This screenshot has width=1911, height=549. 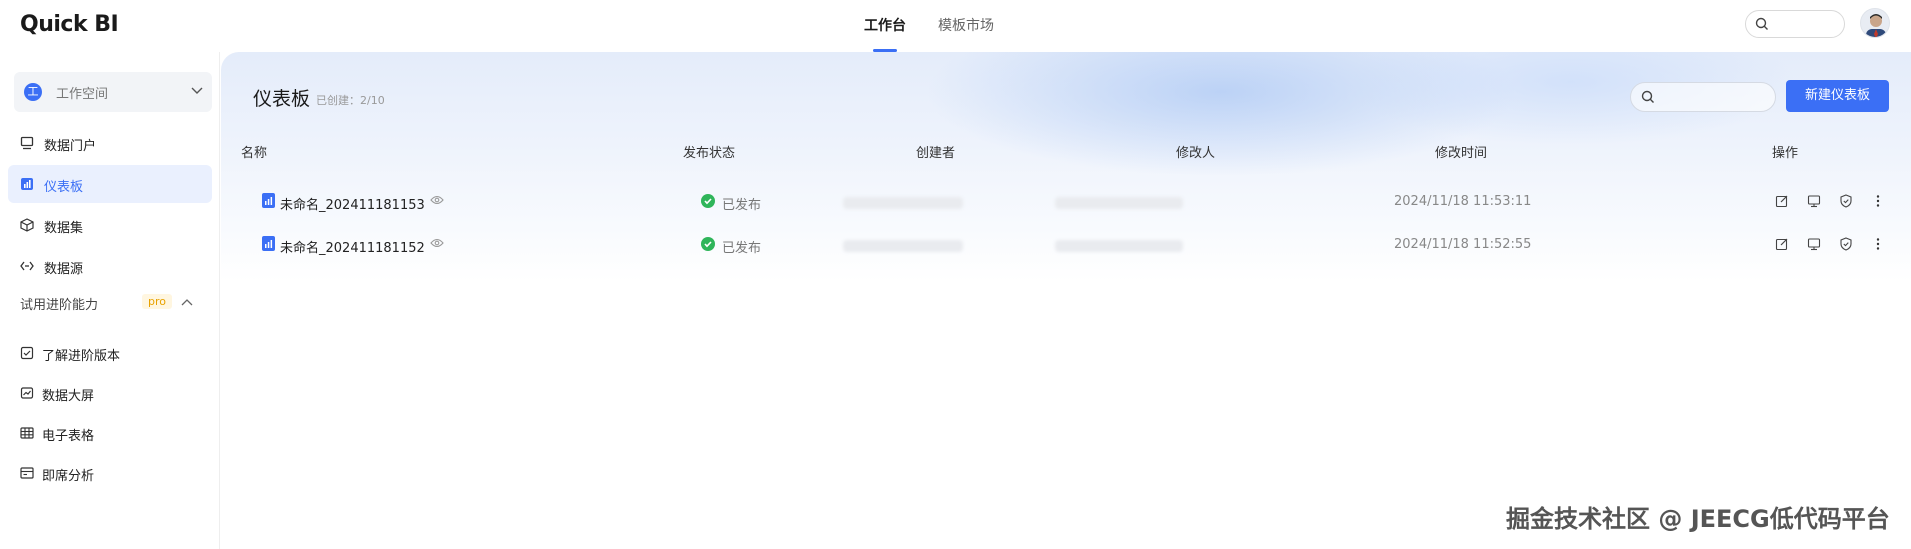 What do you see at coordinates (82, 94) in the screenshot?
I see `workspace-label: 工作空间` at bounding box center [82, 94].